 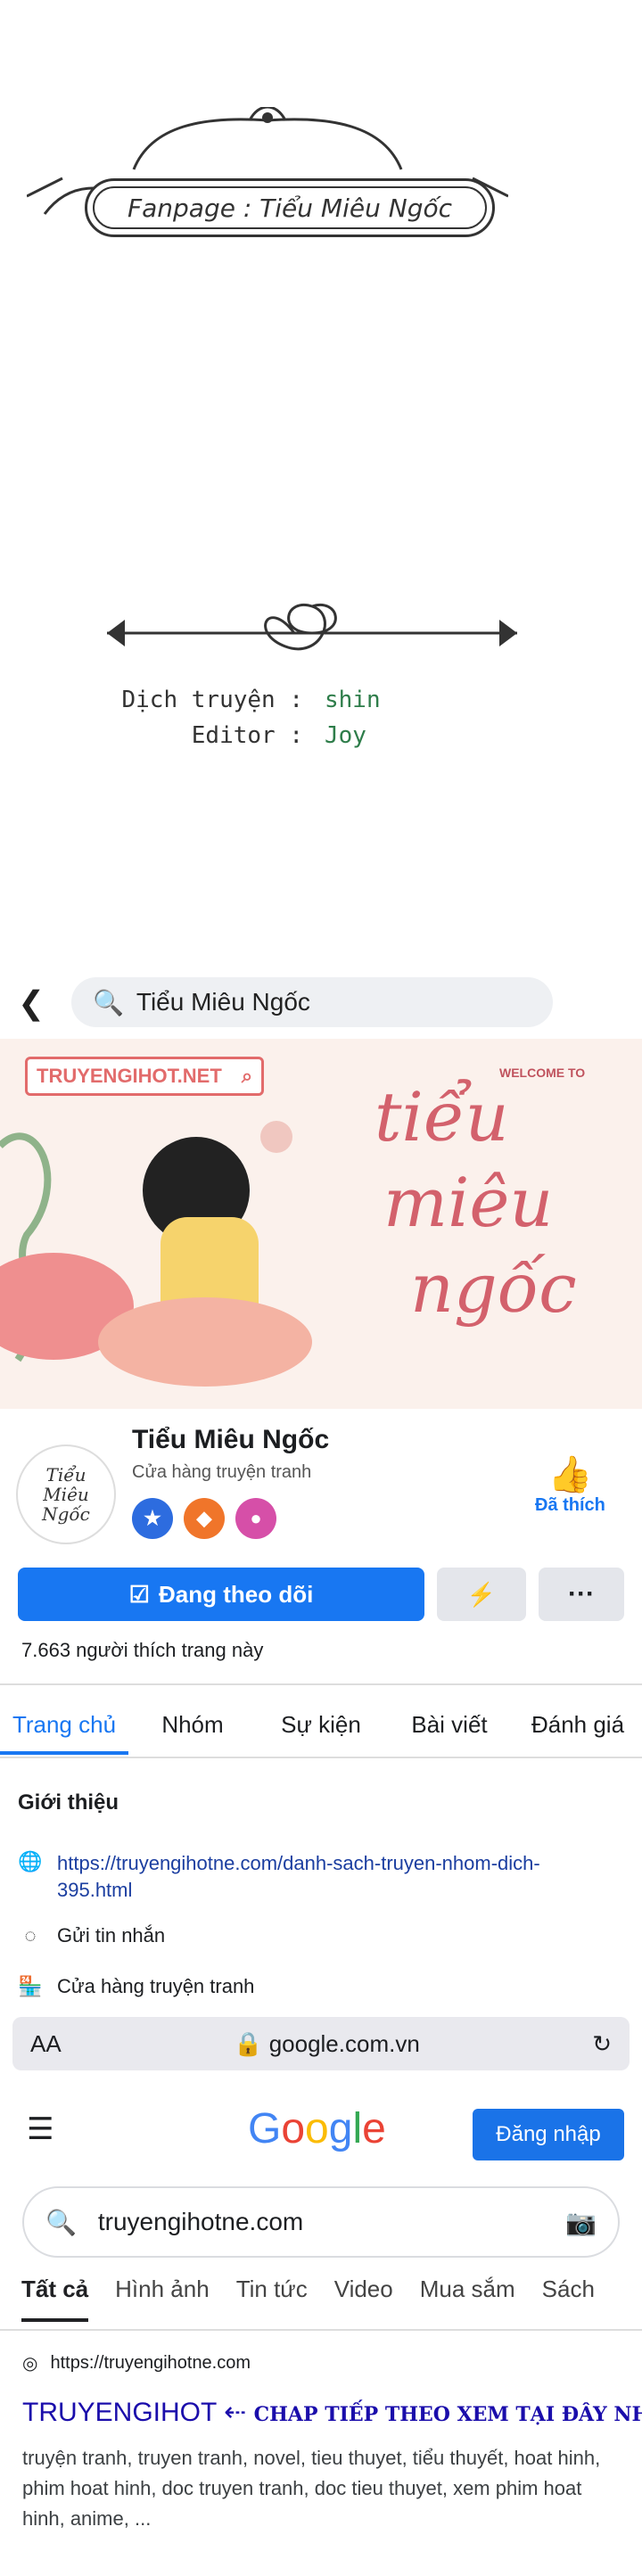 I want to click on signin-button: Đăng nhập, so click(x=548, y=2134).